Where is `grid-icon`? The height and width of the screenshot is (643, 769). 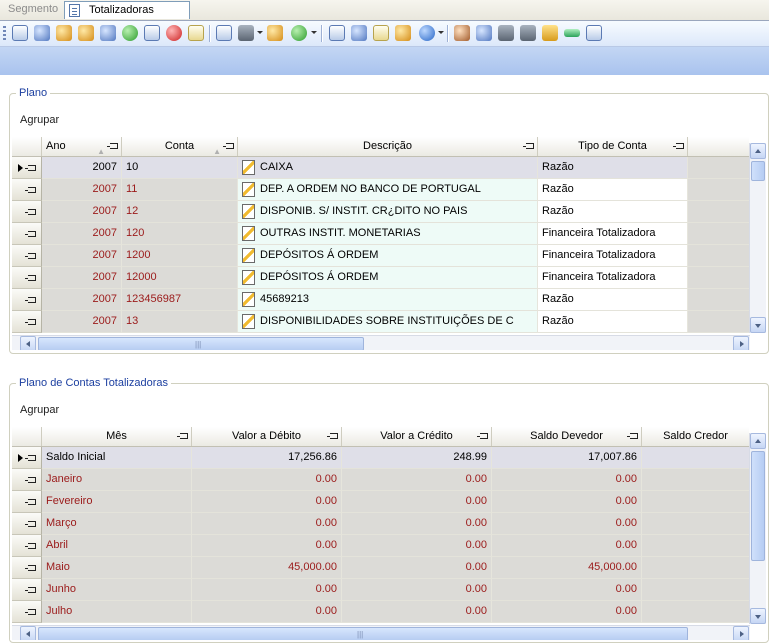
grid-icon is located at coordinates (224, 33).